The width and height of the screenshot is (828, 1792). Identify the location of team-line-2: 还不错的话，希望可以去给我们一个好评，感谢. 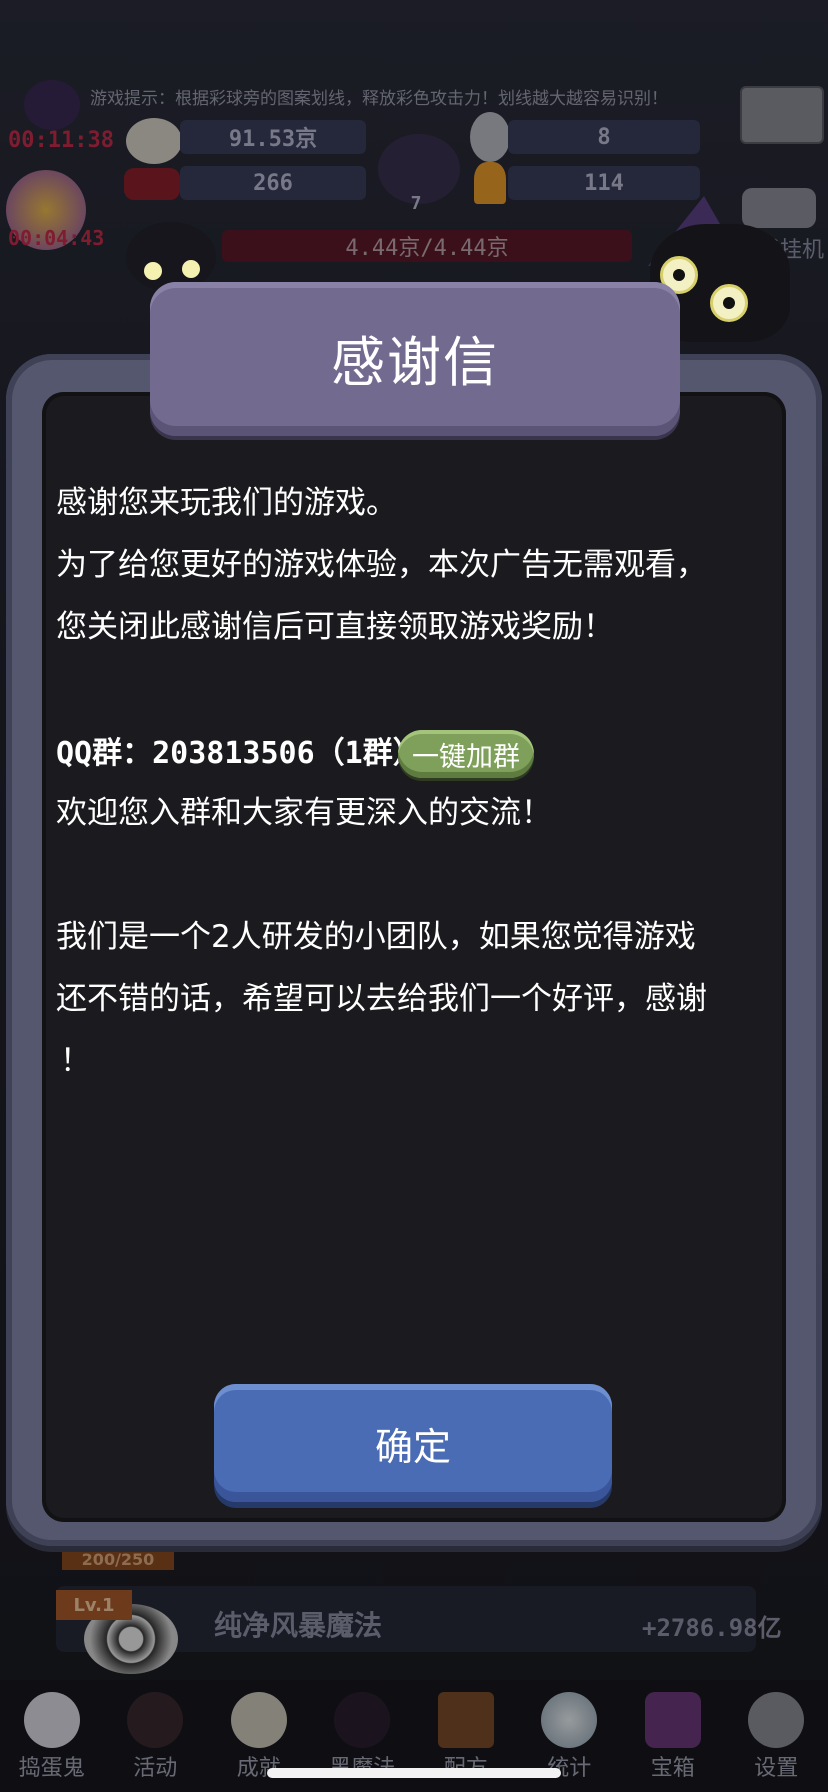
(381, 999).